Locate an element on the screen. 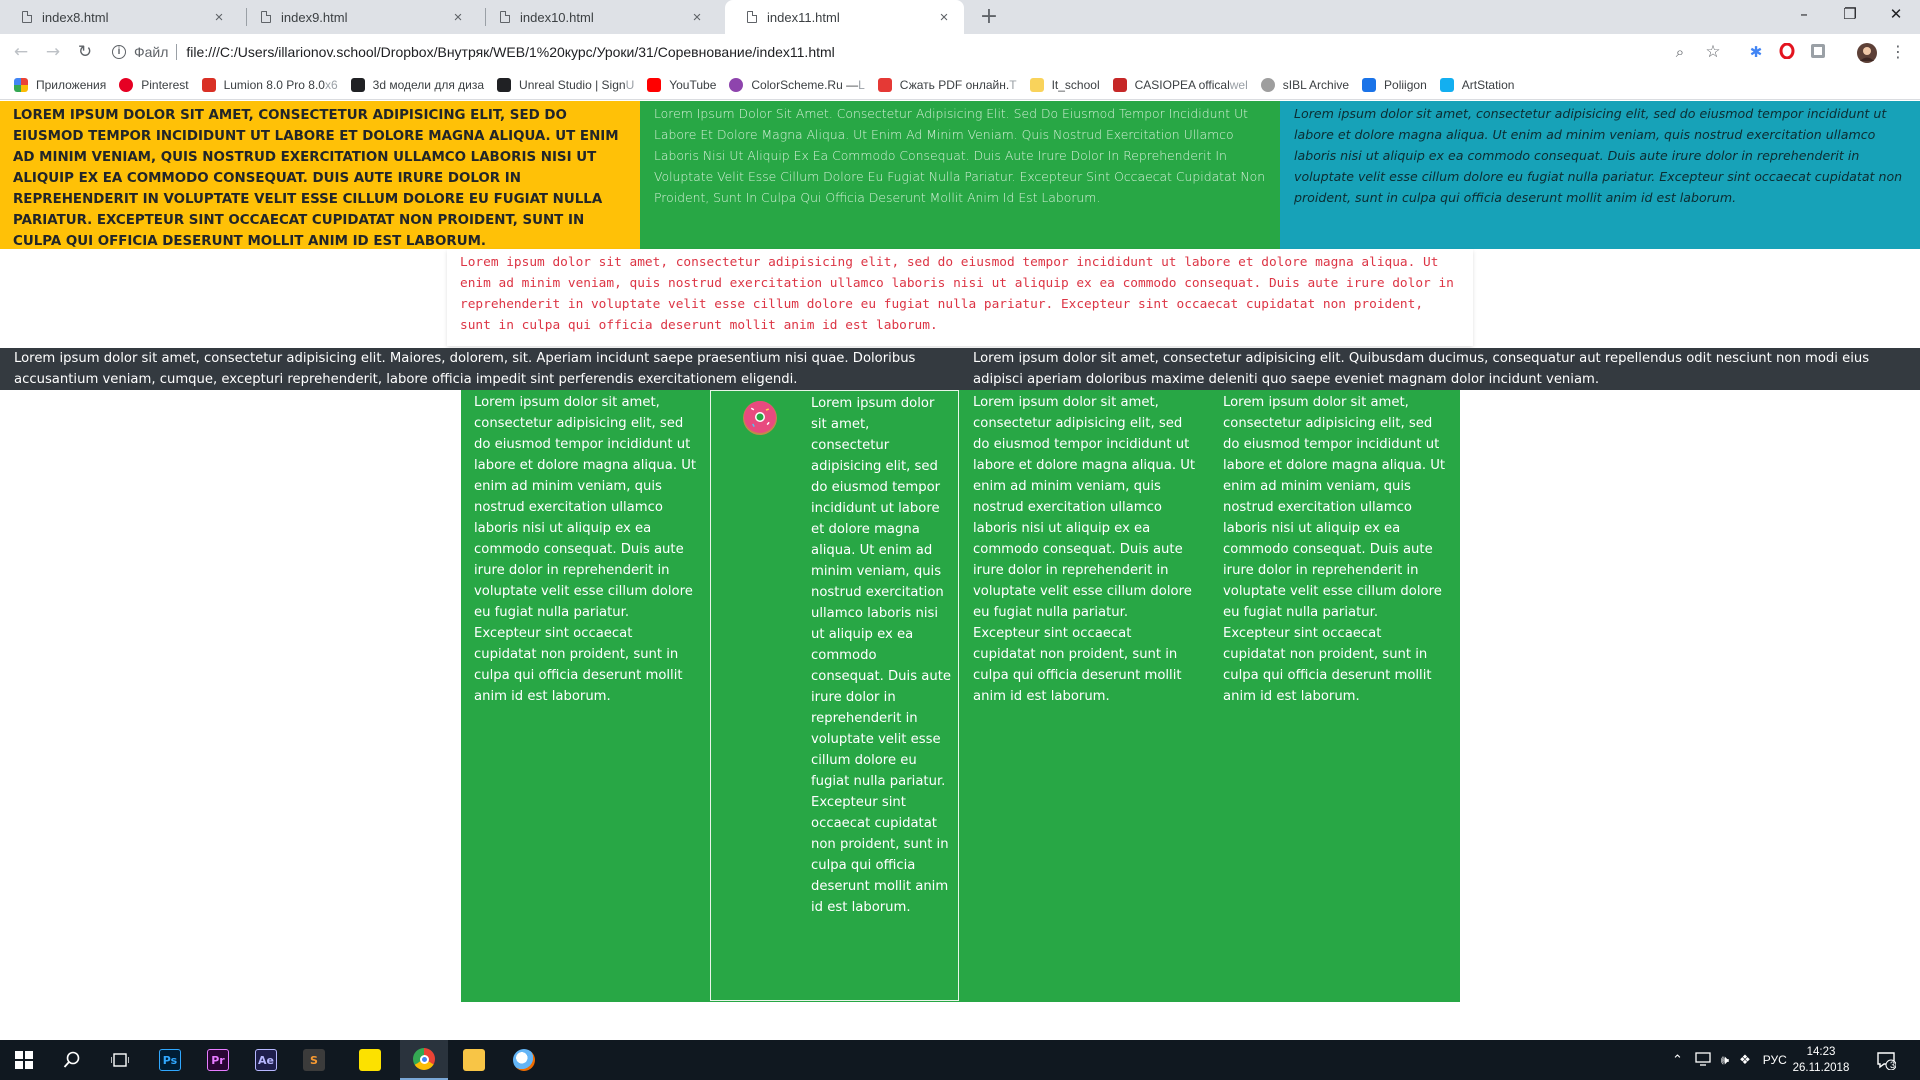  bookmark-item: YouTube is located at coordinates (682, 84).